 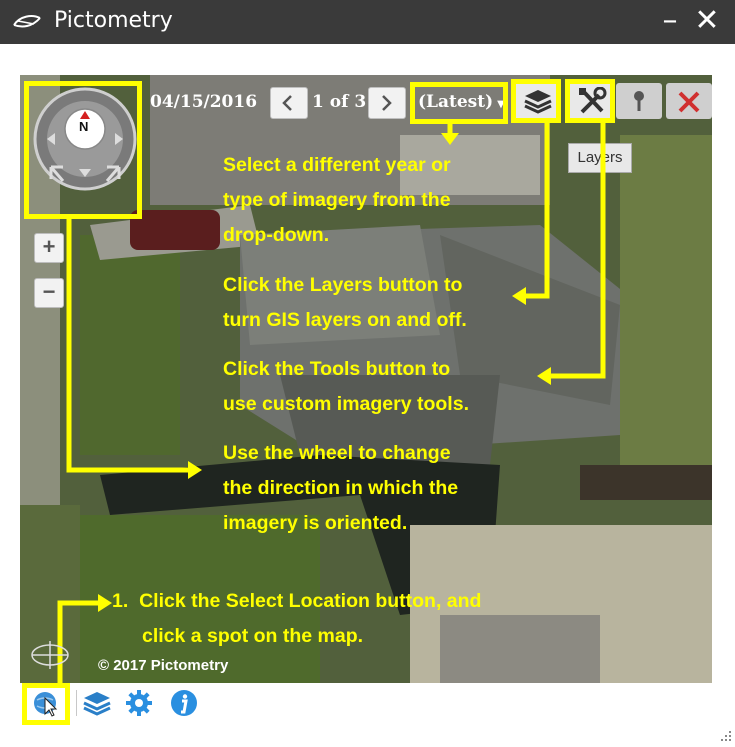 I want to click on resize-grip-icon, so click(x=724, y=736).